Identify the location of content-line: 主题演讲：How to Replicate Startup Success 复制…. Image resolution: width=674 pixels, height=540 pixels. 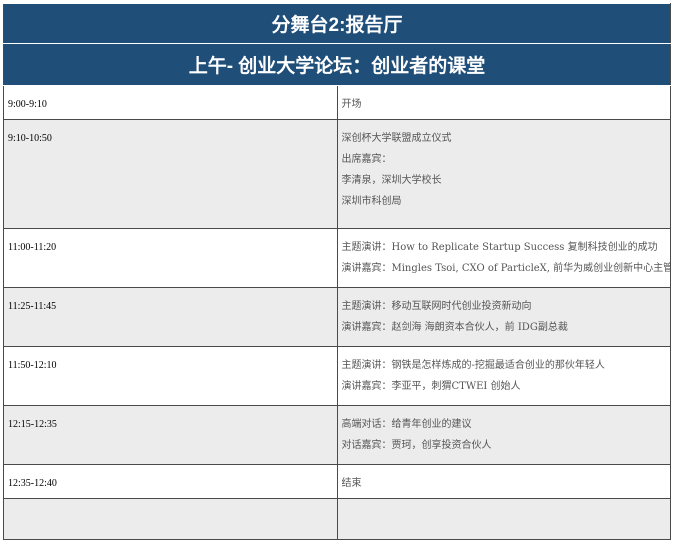
(499, 247).